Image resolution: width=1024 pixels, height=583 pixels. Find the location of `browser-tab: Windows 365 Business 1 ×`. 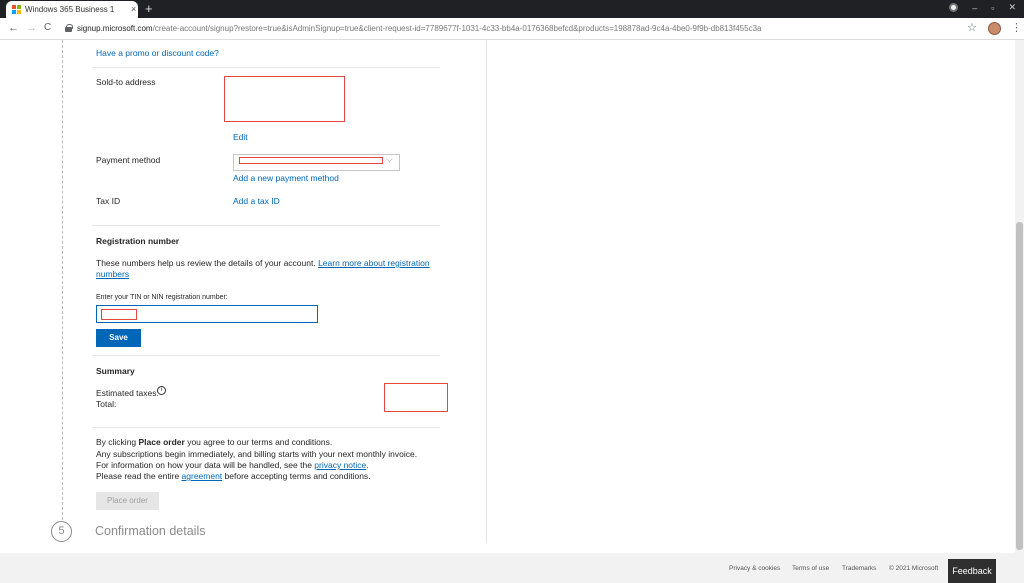

browser-tab: Windows 365 Business 1 × is located at coordinates (72, 9).